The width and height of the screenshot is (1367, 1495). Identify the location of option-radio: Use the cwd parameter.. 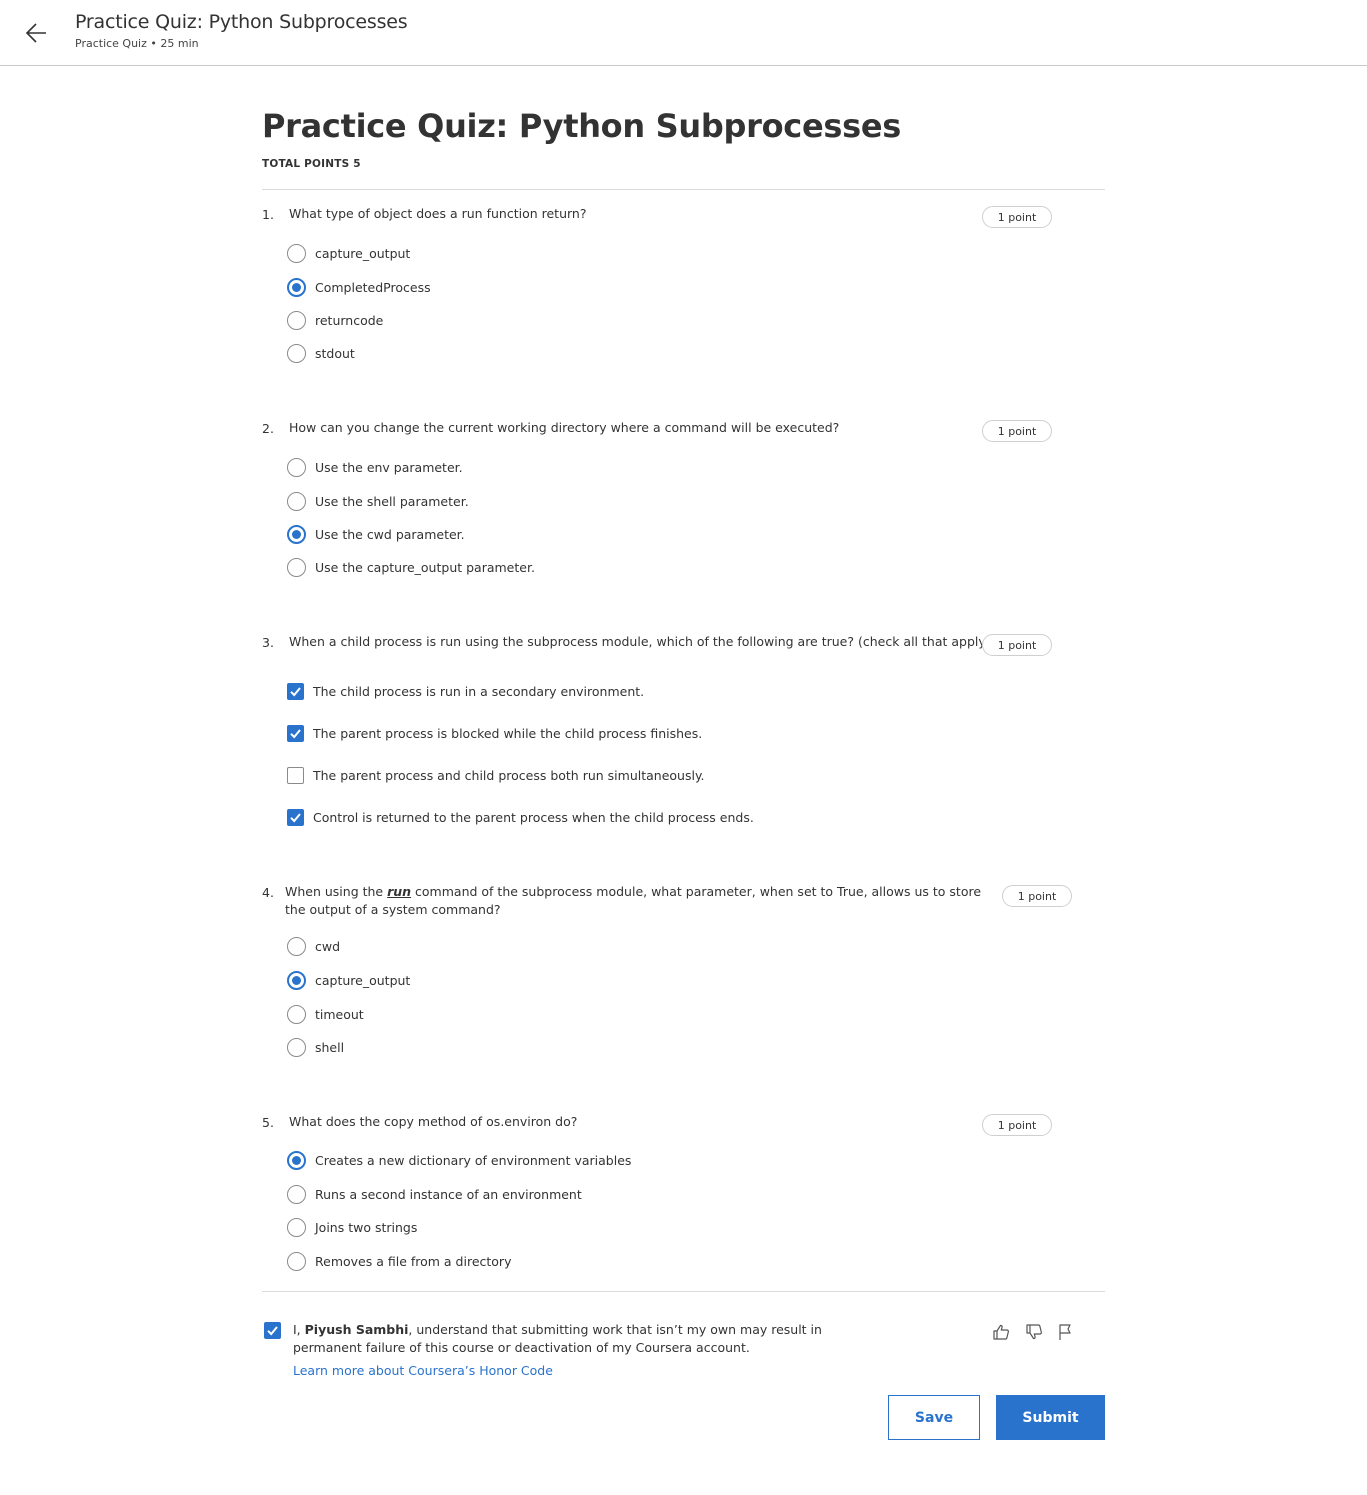
(376, 534).